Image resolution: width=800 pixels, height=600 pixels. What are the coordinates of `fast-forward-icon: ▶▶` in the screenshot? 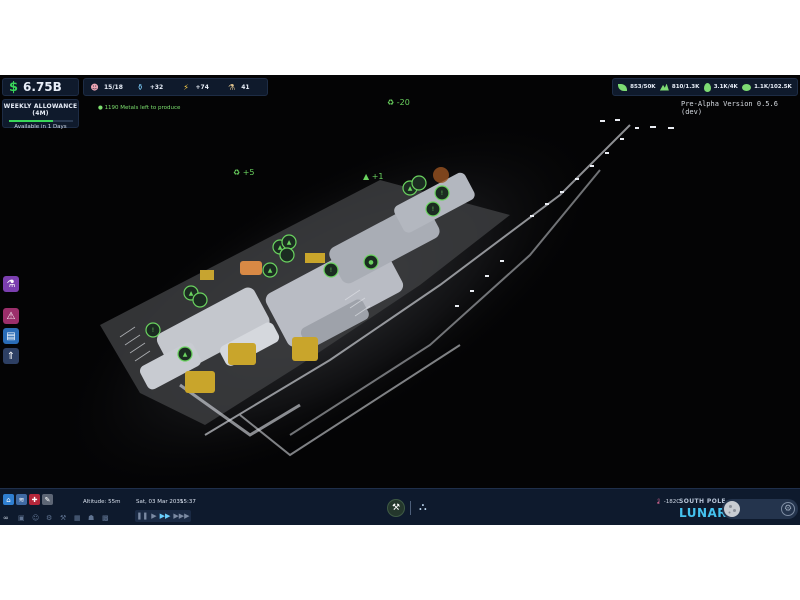 It's located at (165, 516).